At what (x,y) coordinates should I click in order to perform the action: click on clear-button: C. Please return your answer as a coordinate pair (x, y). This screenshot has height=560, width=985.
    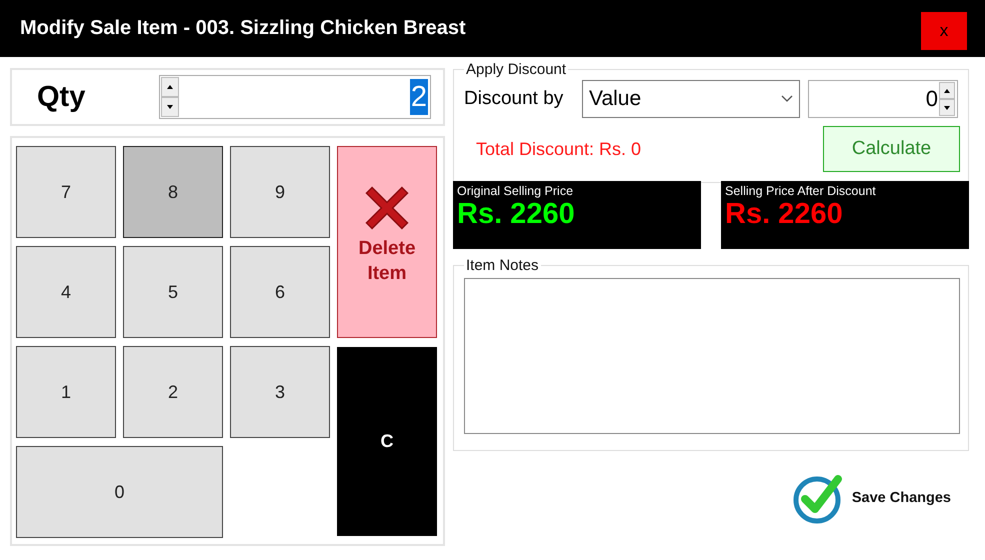
    Looking at the image, I should click on (387, 441).